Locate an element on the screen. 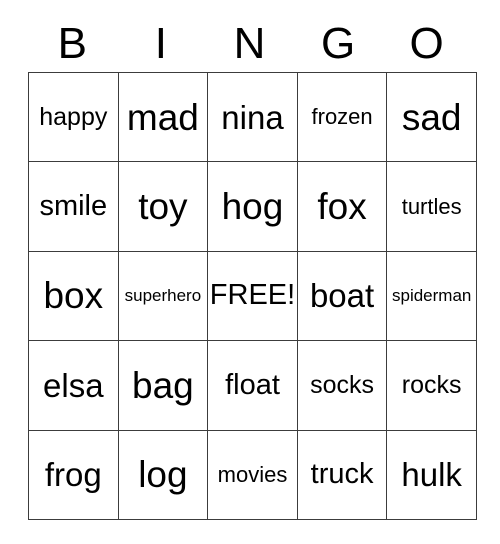 The height and width of the screenshot is (544, 500). bingo-header-letter-g: G is located at coordinates (338, 43).